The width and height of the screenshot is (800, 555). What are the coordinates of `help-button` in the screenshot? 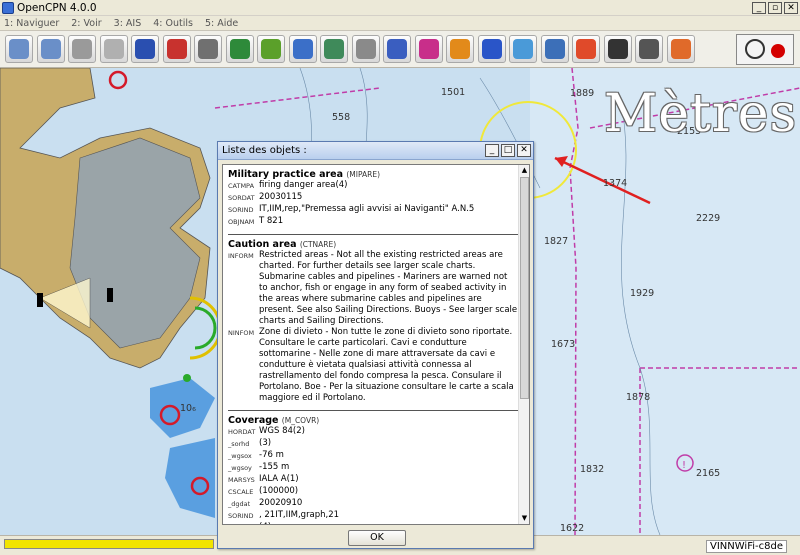 It's located at (491, 49).